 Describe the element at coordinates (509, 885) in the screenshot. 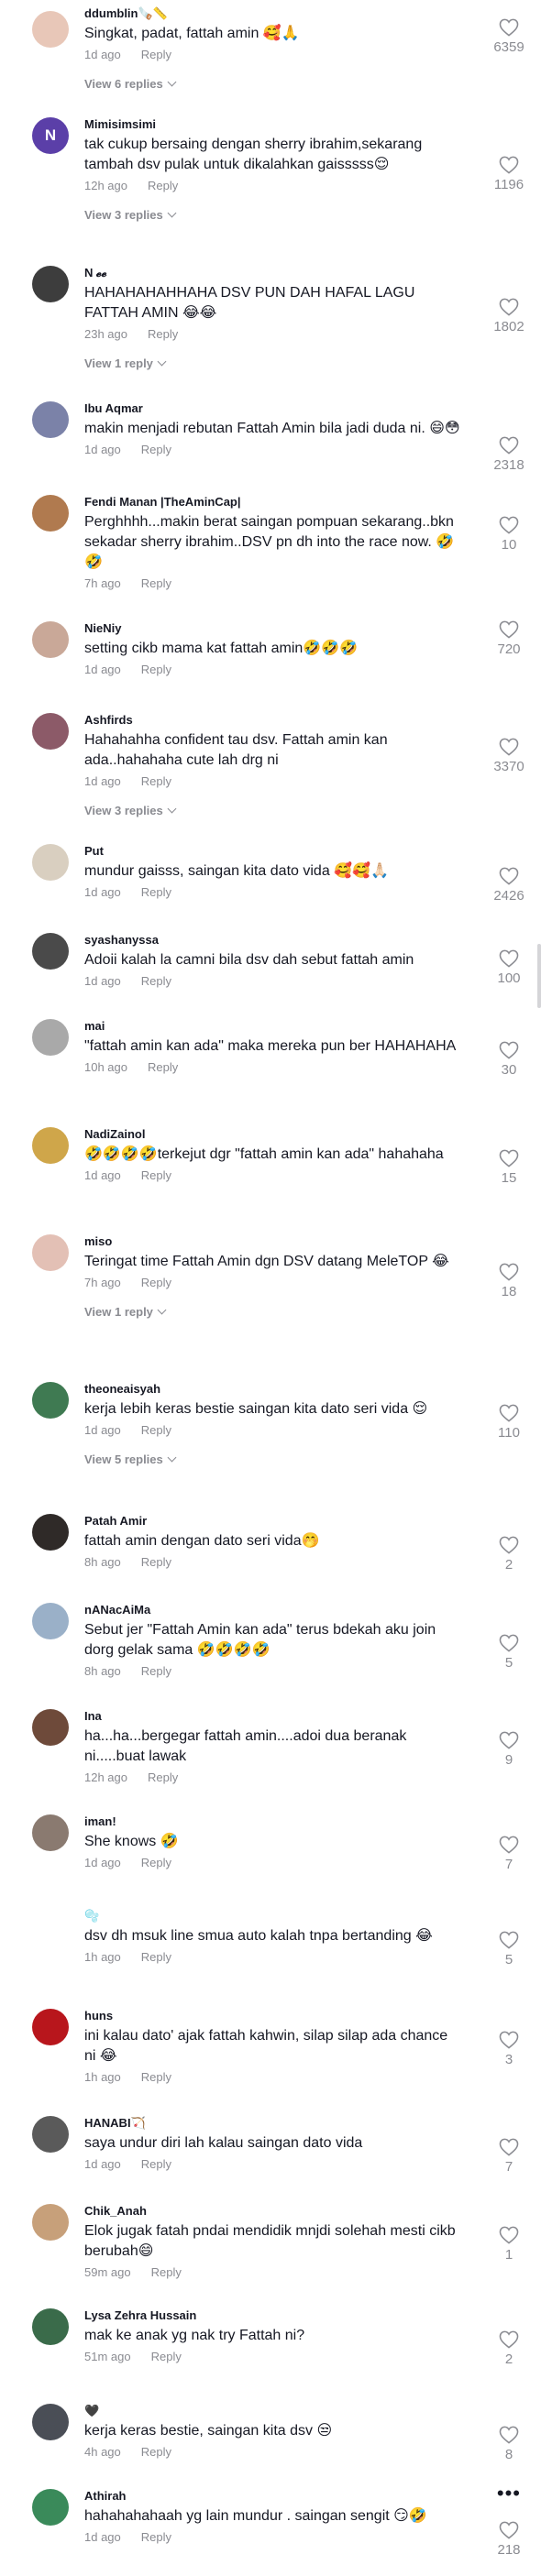

I see `like-button: 2426` at that location.